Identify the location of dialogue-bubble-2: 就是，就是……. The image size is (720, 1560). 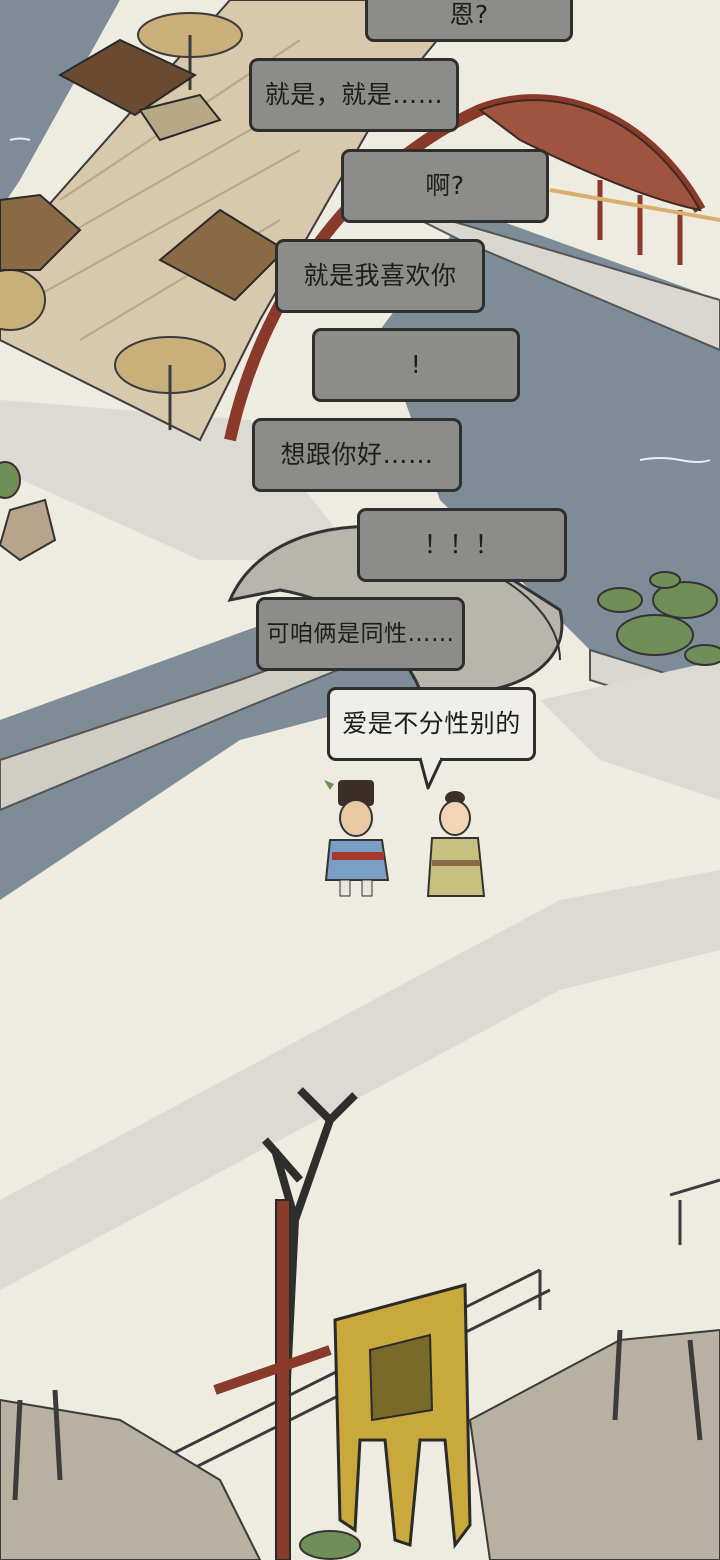
(354, 95).